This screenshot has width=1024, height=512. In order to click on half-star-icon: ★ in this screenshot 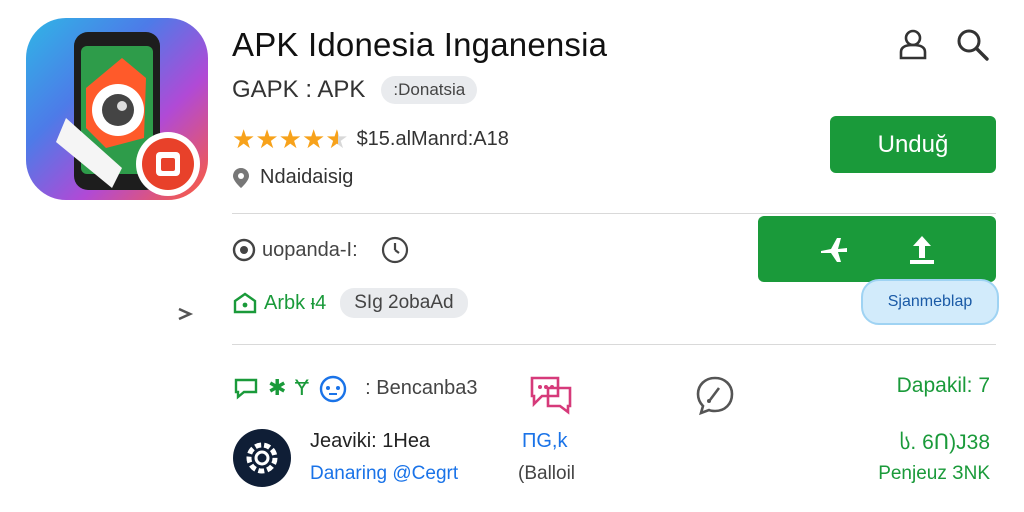, I will do `click(337, 139)`.